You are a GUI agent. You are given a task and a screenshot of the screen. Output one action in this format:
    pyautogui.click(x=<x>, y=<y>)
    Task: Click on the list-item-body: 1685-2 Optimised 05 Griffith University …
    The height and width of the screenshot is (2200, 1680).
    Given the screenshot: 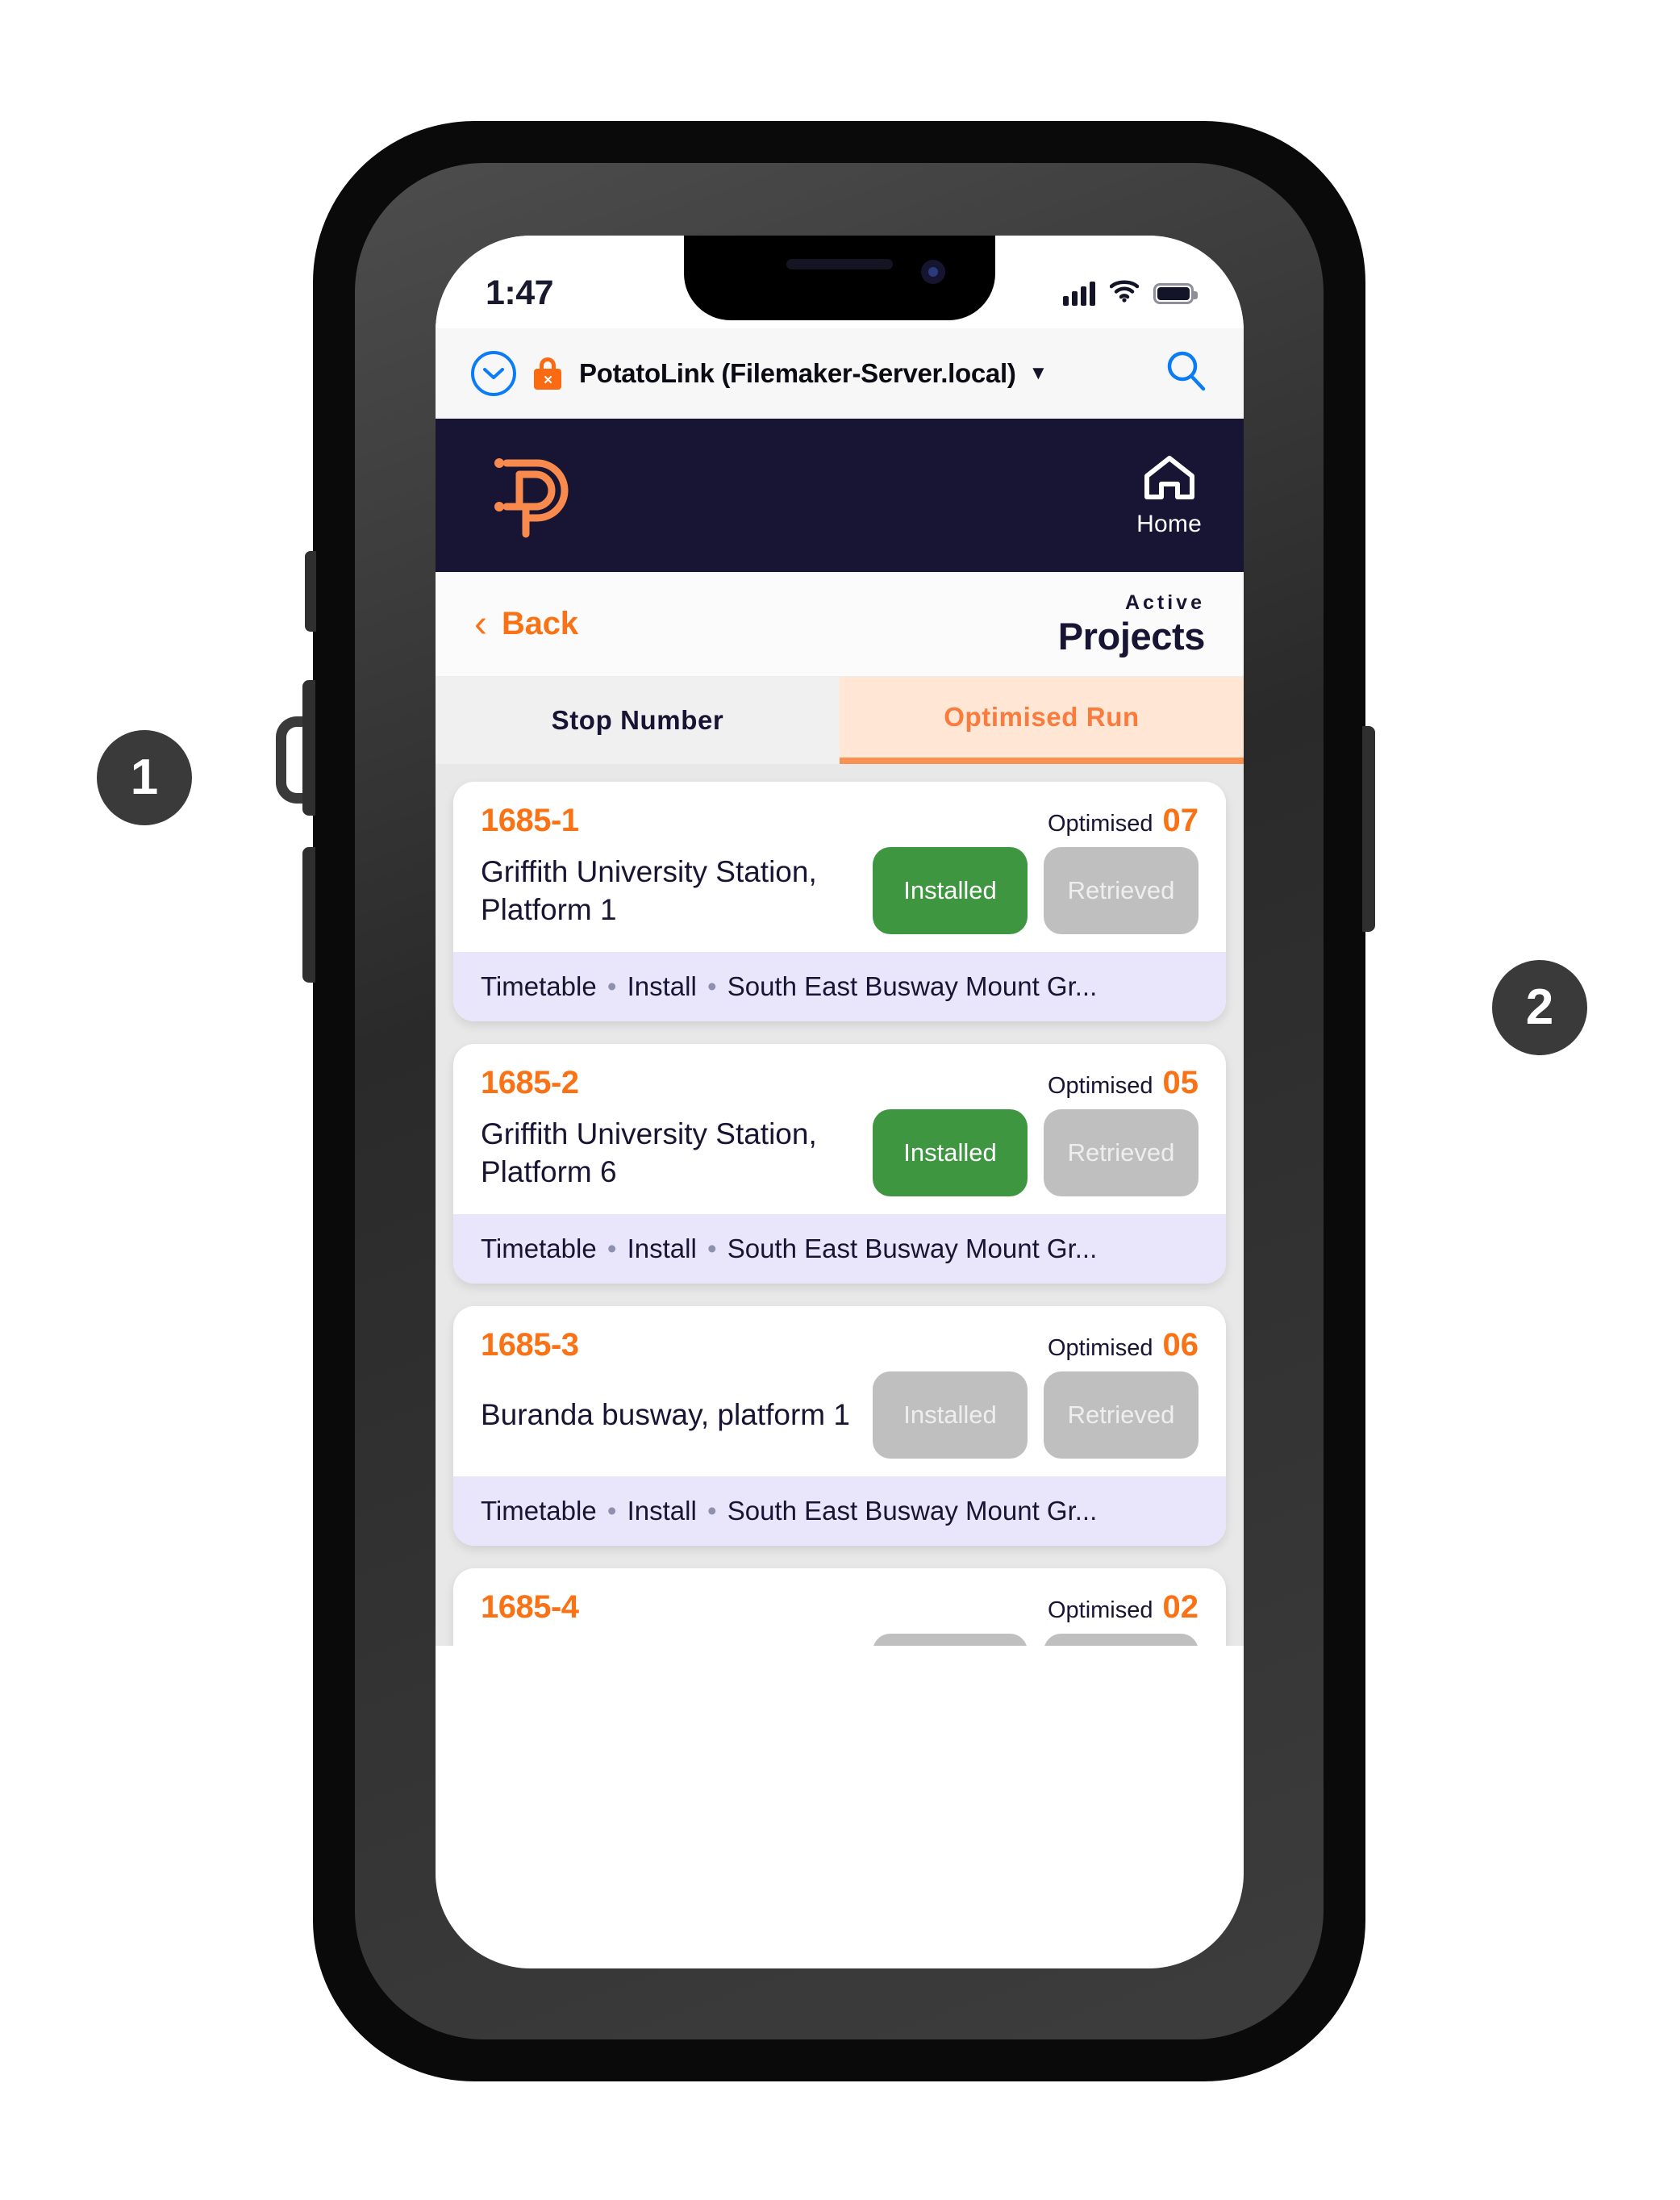 What is the action you would take?
    pyautogui.click(x=839, y=1129)
    